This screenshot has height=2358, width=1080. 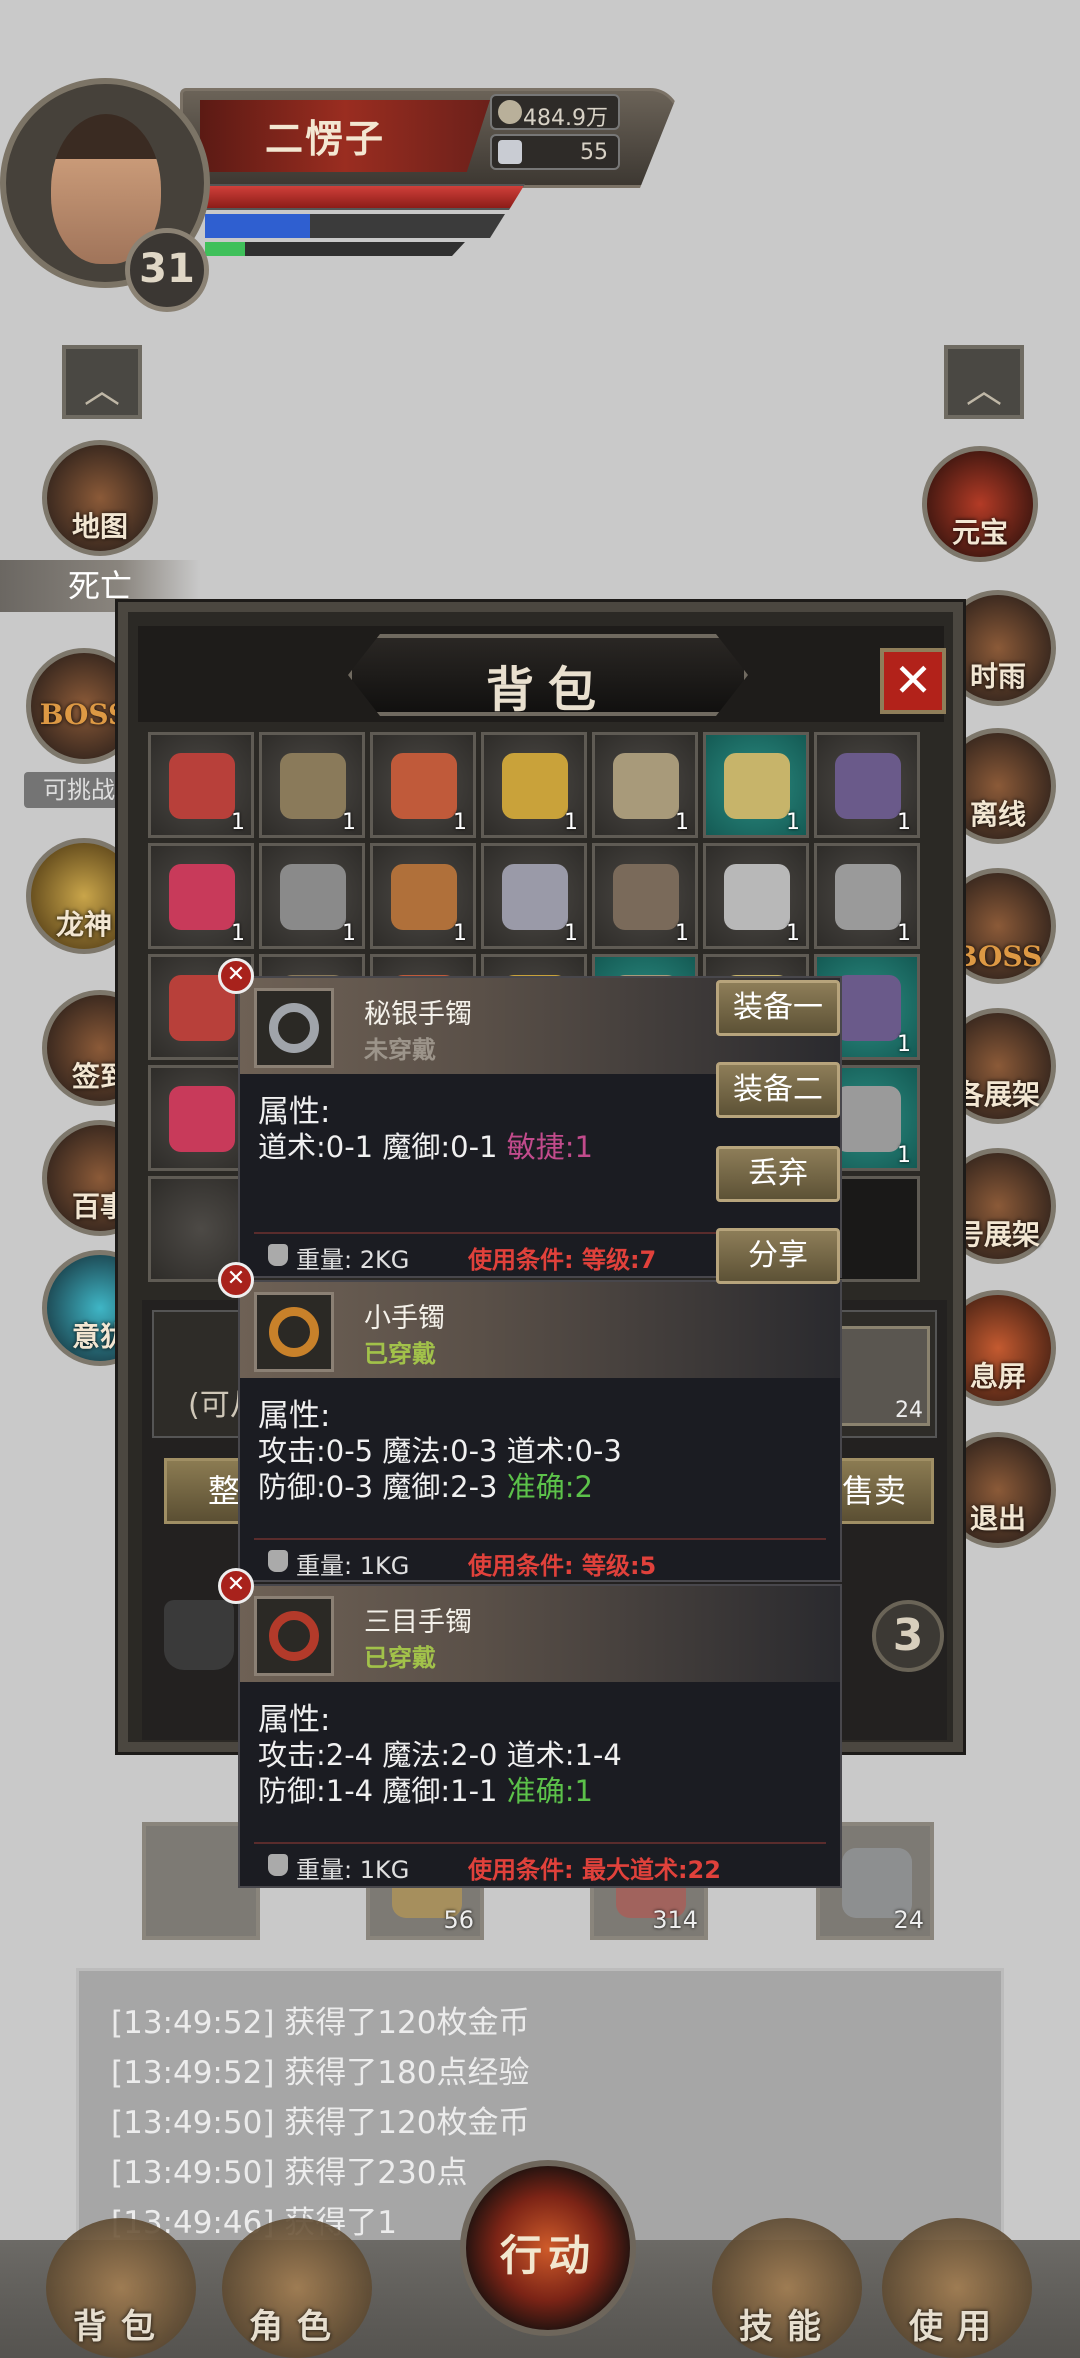 What do you see at coordinates (353, 1260) in the screenshot?
I see `item-weight: 重量: 2KG` at bounding box center [353, 1260].